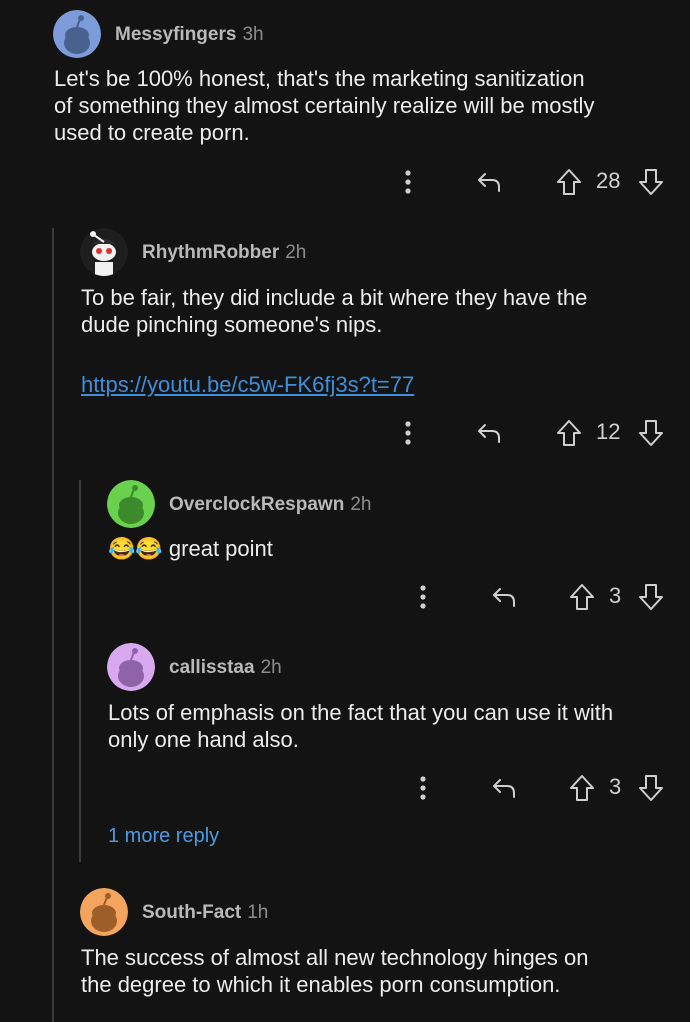 The image size is (690, 1022). What do you see at coordinates (152, 132) in the screenshot?
I see `comment-line: used to create porn.` at bounding box center [152, 132].